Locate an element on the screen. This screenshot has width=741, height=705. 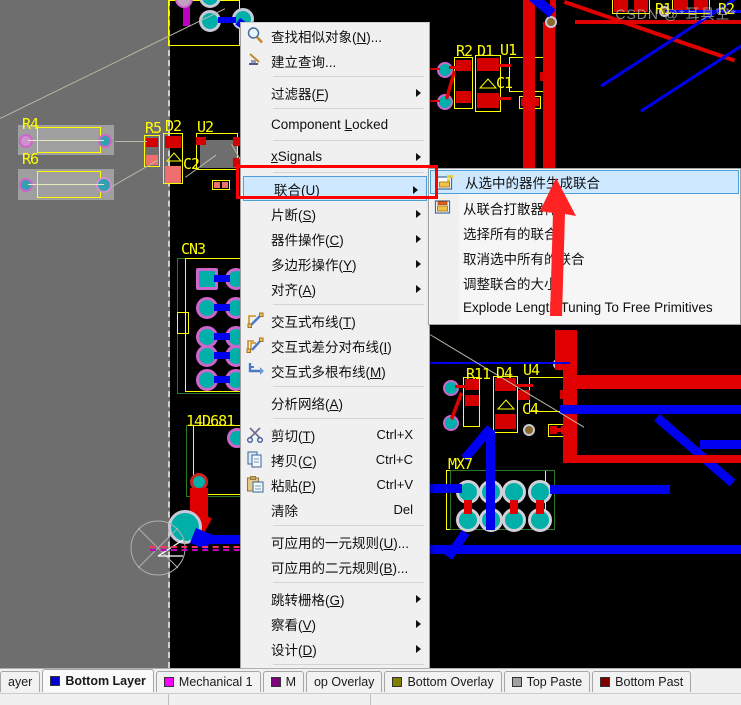
menu-item-10: 对齐(A) is located at coordinates (335, 288).